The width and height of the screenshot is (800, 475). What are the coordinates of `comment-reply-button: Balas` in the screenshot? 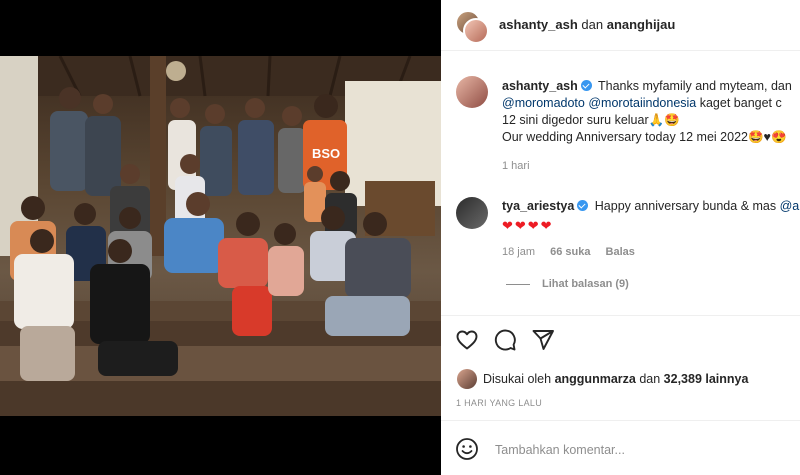 It's located at (620, 252).